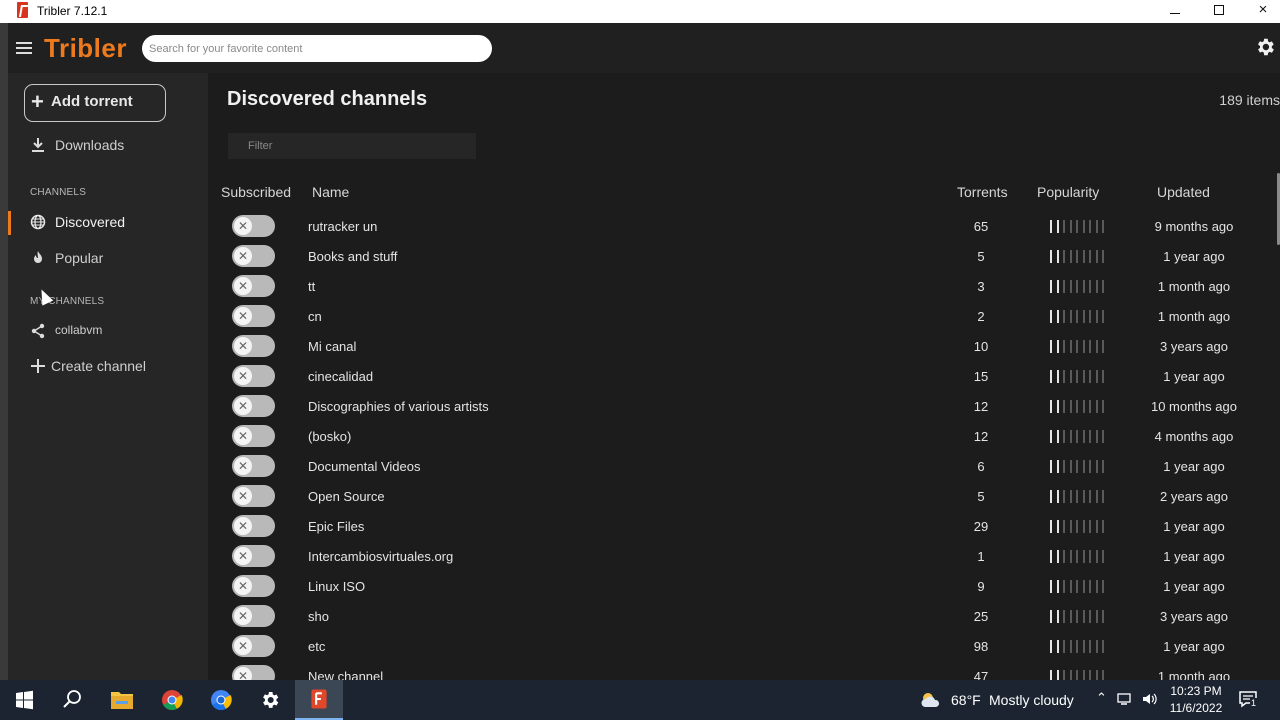 Image resolution: width=1280 pixels, height=720 pixels. Describe the element at coordinates (981, 256) in the screenshot. I see `torrent-count: 5` at that location.